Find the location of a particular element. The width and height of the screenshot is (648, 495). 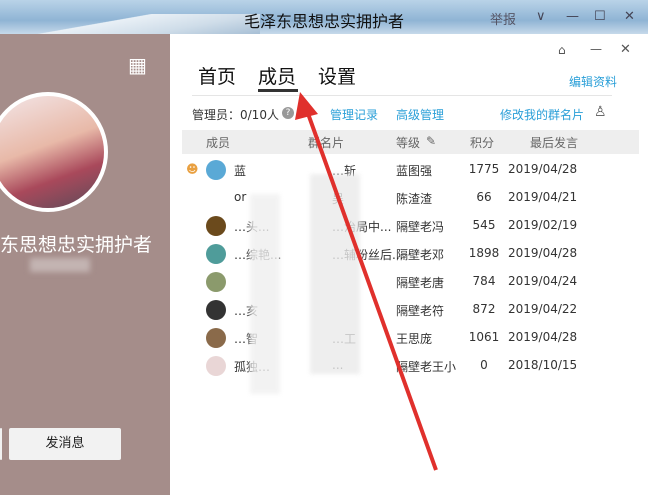

col-member: 成员 is located at coordinates (218, 142).